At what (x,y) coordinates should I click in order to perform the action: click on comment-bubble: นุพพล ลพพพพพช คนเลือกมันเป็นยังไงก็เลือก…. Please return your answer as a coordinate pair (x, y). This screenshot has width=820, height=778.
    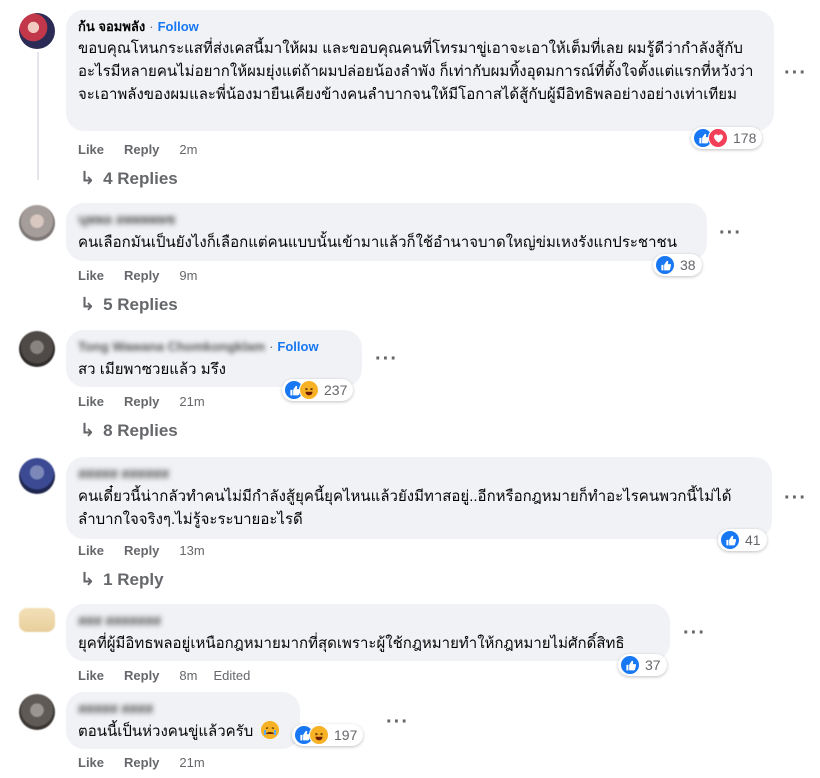
    Looking at the image, I should click on (386, 232).